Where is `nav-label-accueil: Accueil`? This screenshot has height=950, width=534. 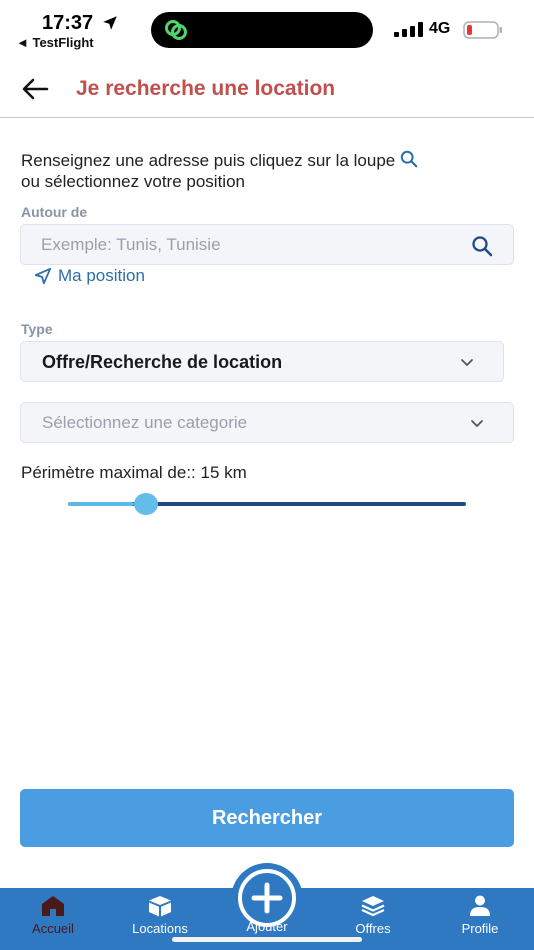 nav-label-accueil: Accueil is located at coordinates (53, 928).